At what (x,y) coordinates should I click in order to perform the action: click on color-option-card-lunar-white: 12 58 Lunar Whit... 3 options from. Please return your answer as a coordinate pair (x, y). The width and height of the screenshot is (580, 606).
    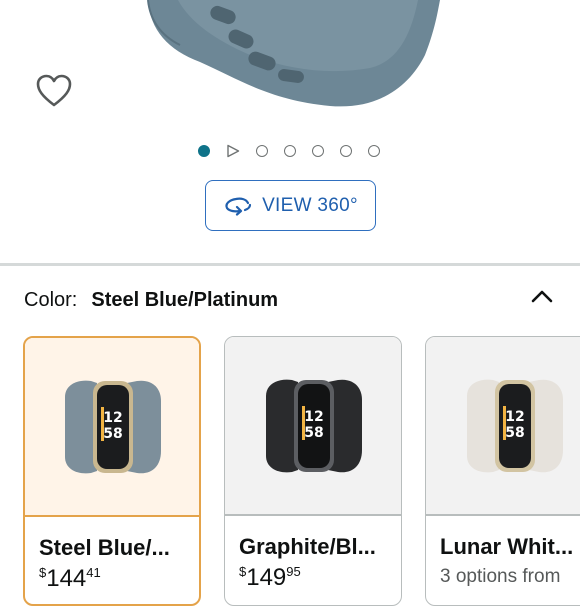
    Looking at the image, I should click on (502, 471).